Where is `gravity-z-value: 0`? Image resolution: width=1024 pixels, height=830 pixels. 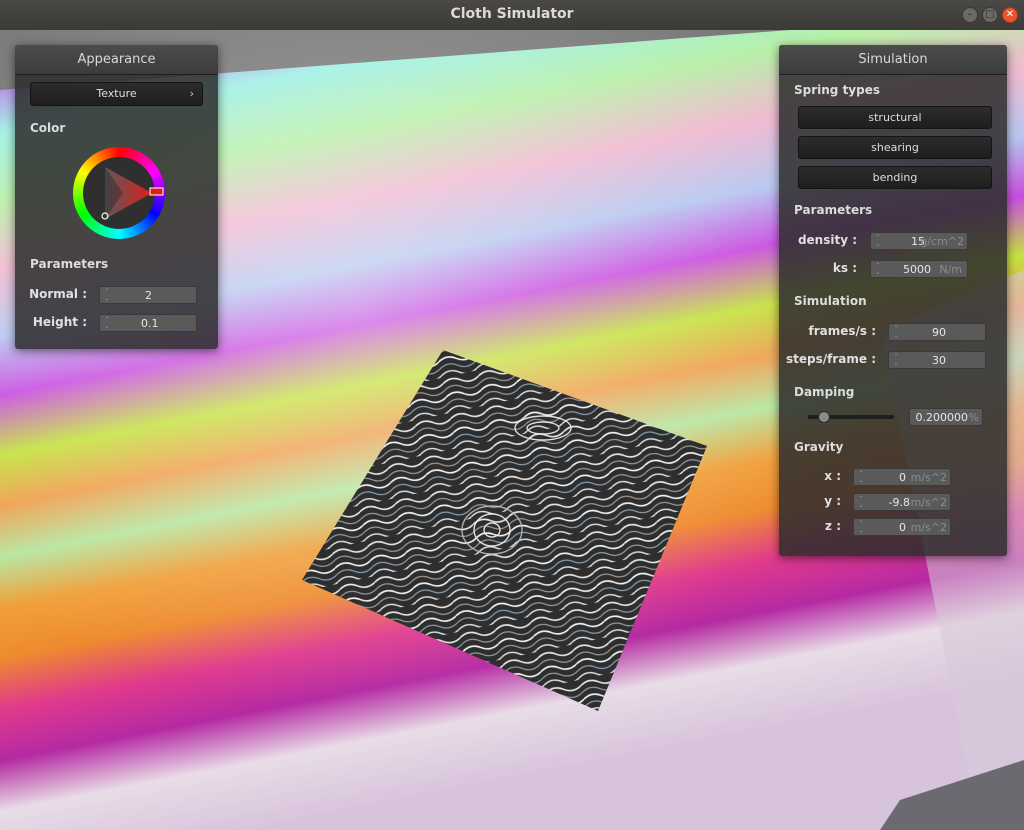 gravity-z-value: 0 is located at coordinates (902, 527).